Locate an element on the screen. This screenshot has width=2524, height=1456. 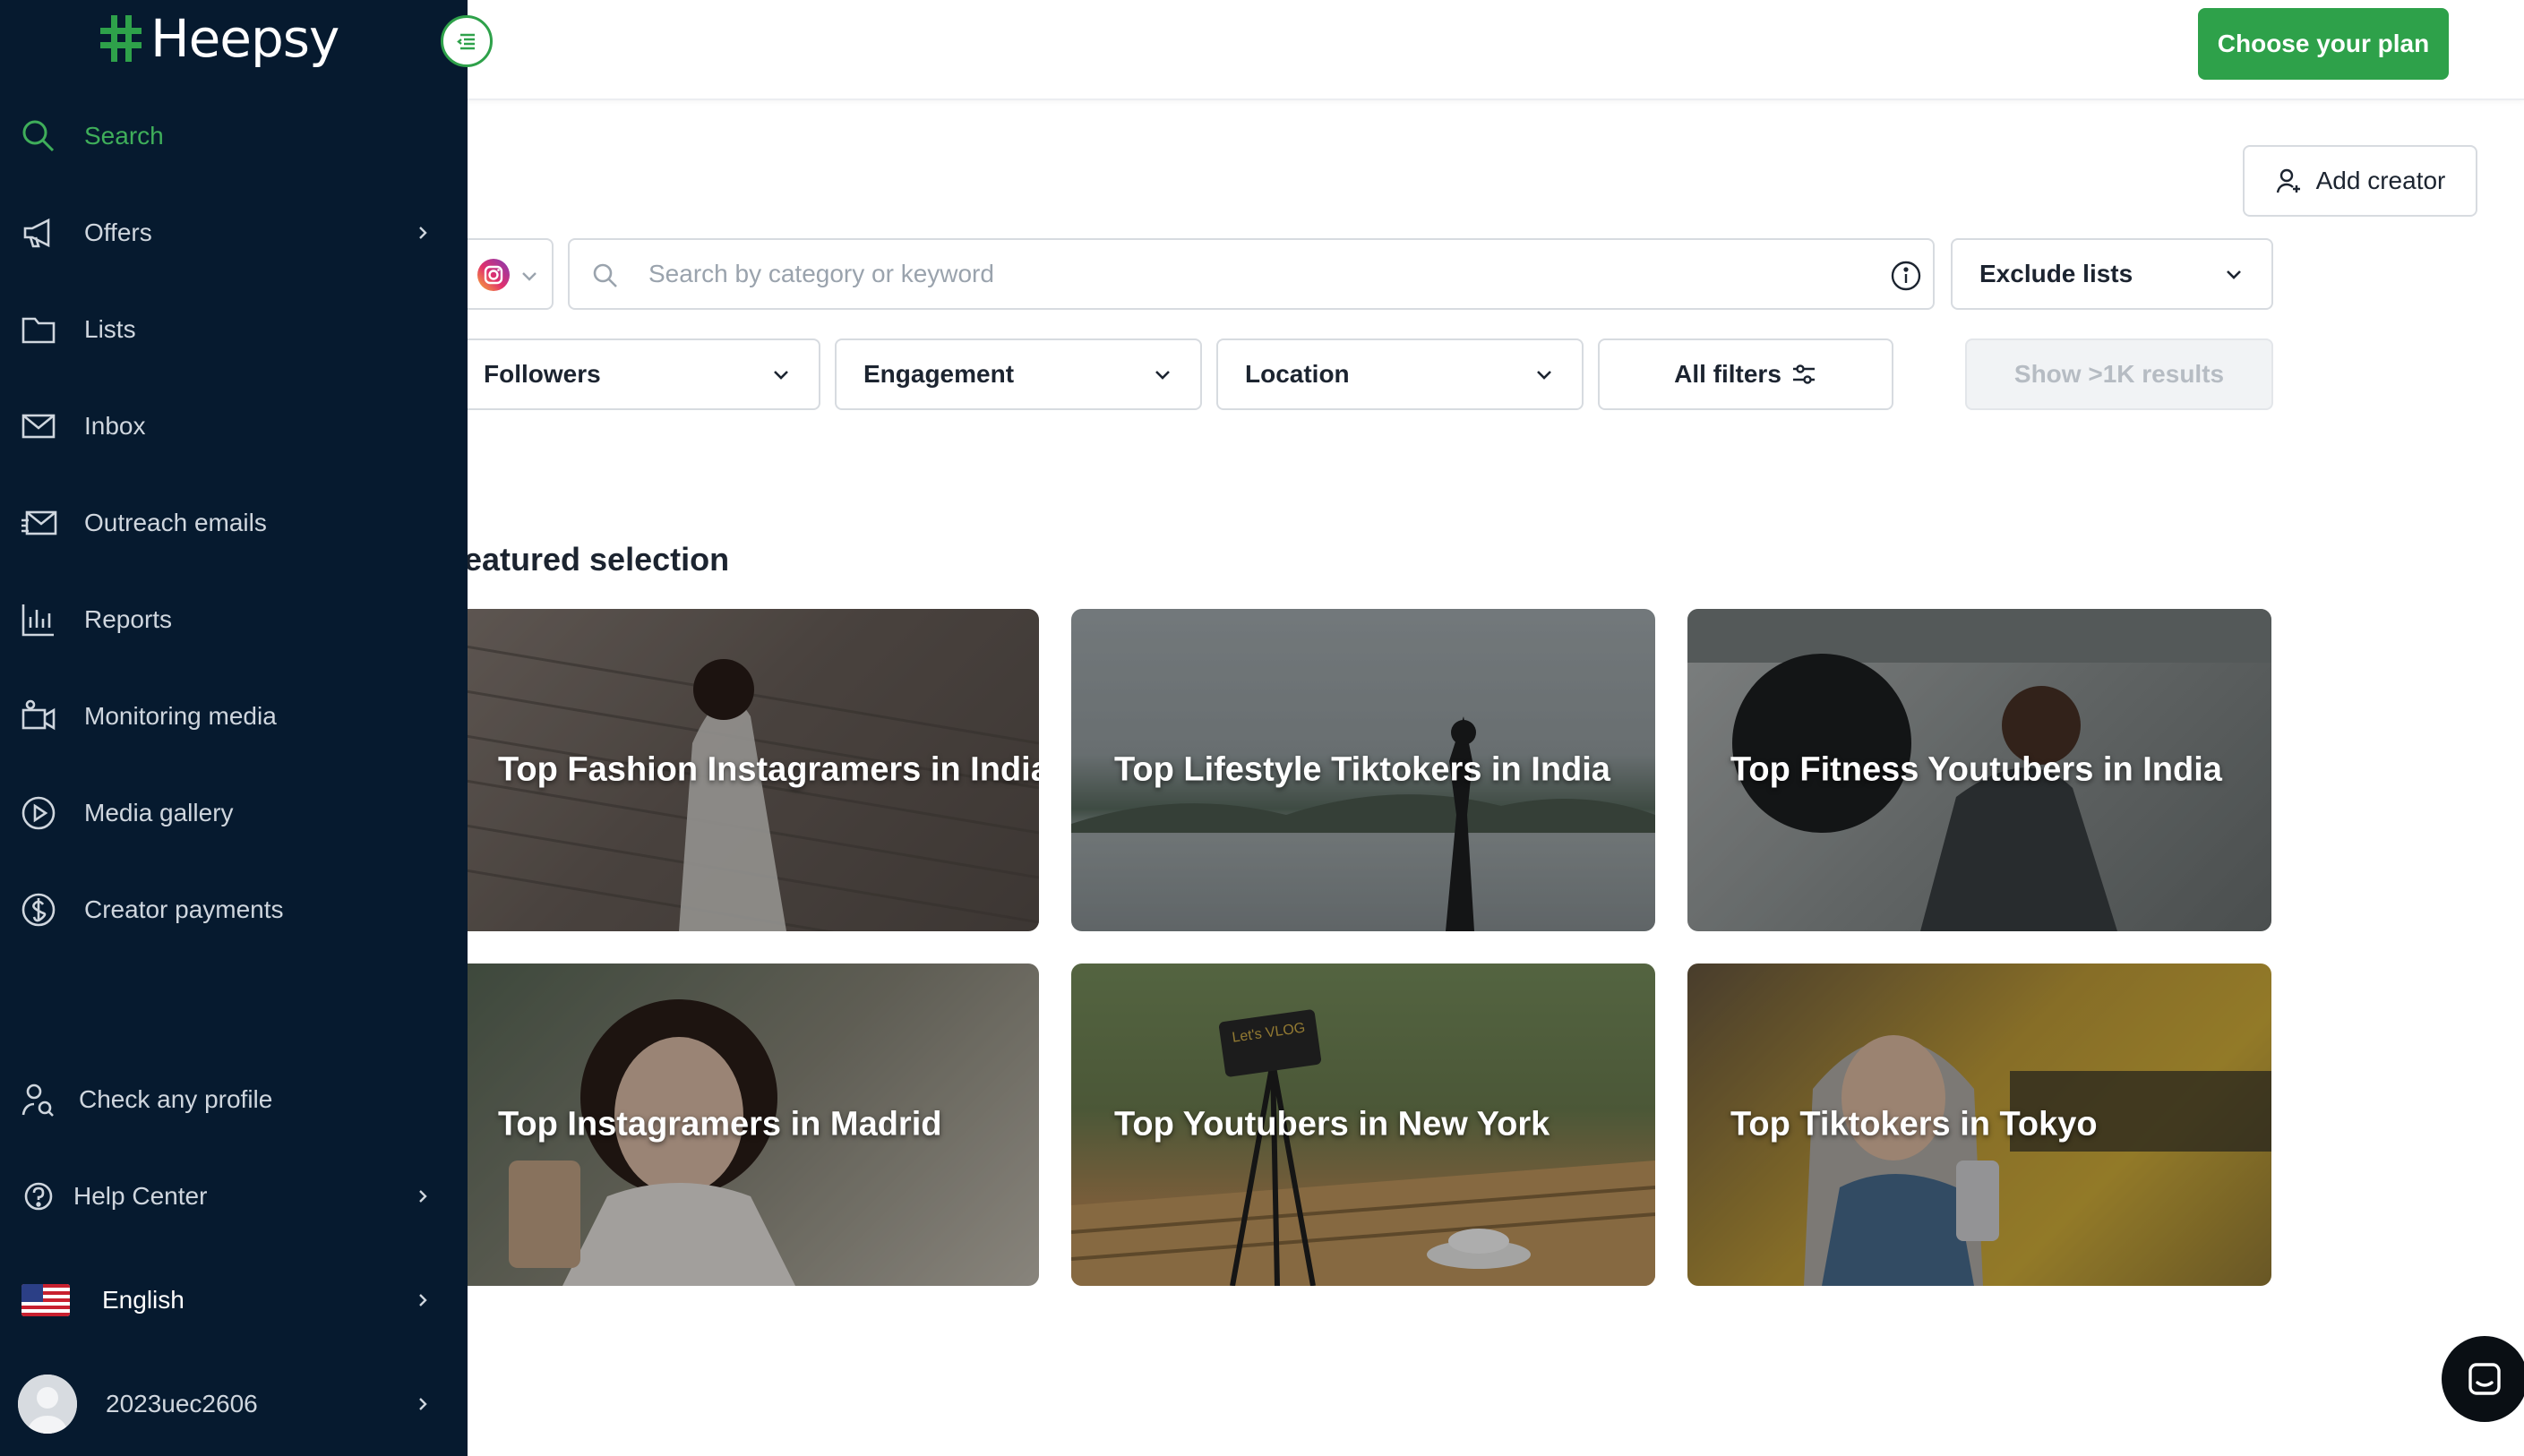
help-circle-icon is located at coordinates (38, 1196).